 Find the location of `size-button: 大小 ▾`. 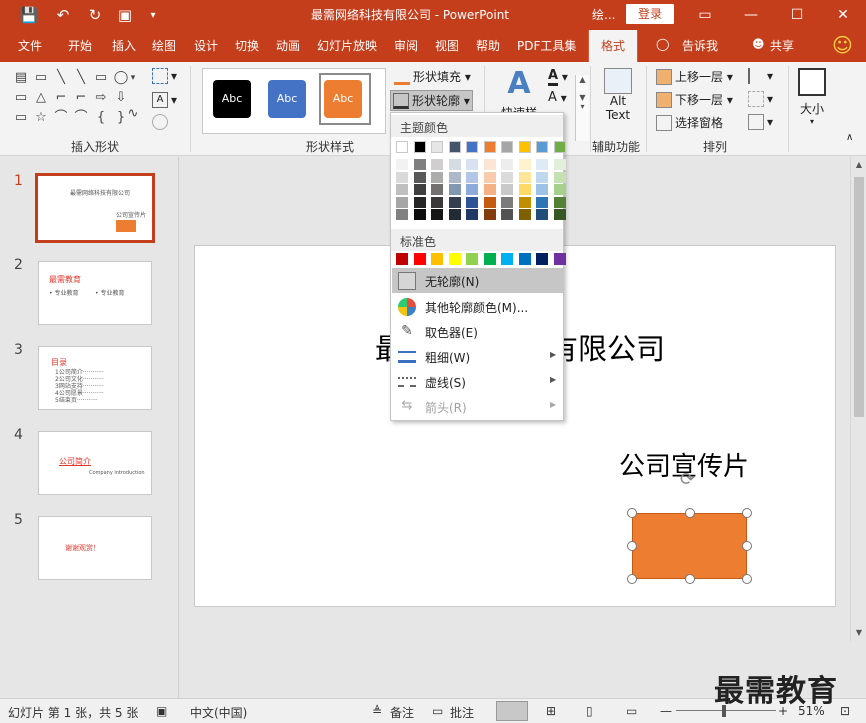

size-button: 大小 ▾ is located at coordinates (812, 97).